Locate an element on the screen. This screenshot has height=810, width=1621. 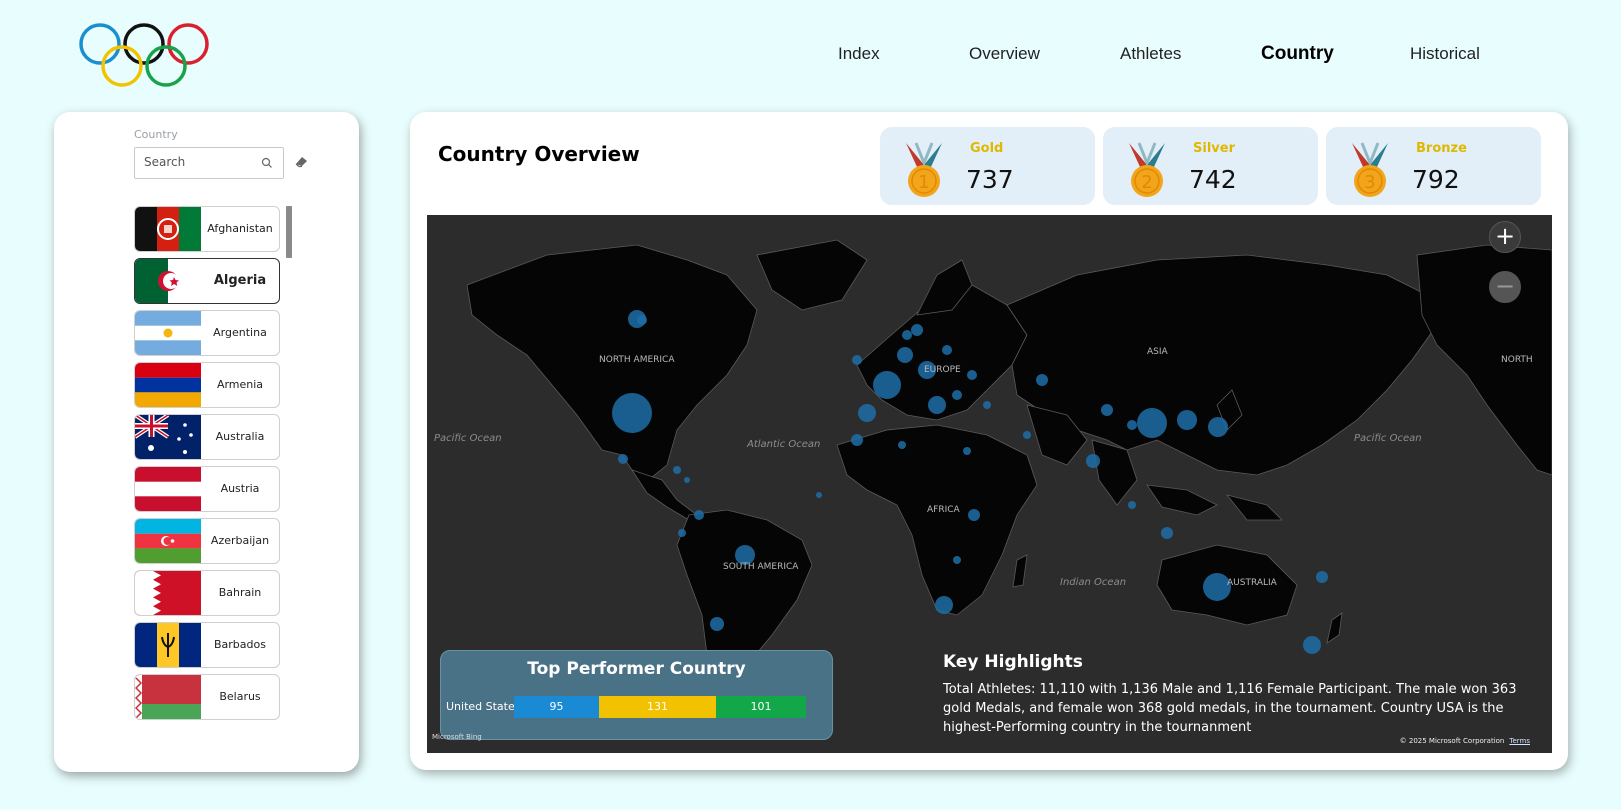
bubble-italy is located at coordinates (937, 405).